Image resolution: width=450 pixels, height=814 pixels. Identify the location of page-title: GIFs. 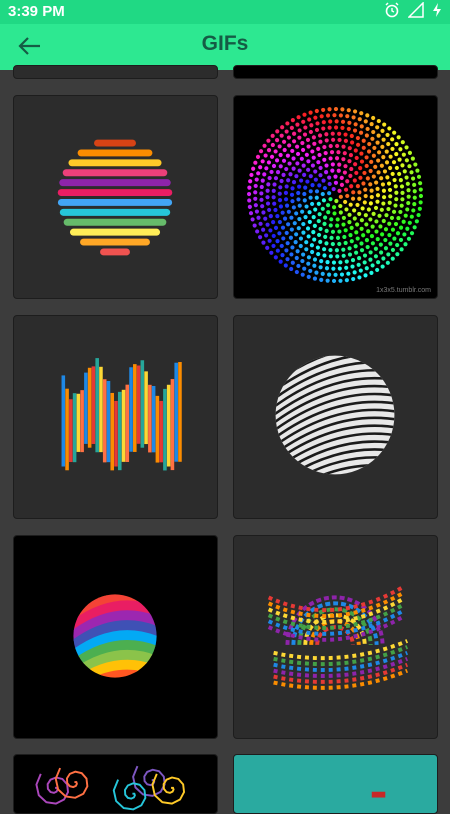
(225, 43).